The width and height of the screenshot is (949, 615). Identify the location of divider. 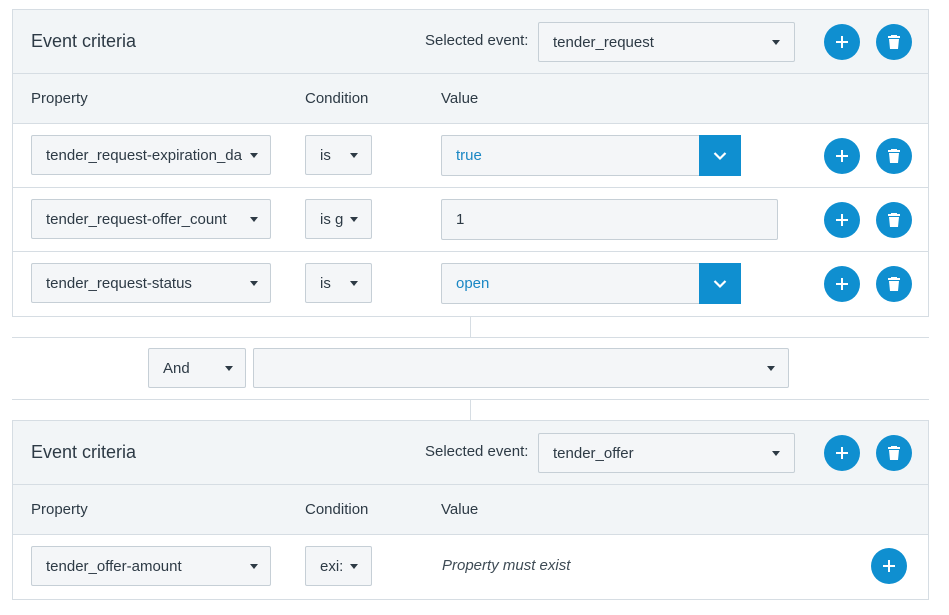
(470, 337).